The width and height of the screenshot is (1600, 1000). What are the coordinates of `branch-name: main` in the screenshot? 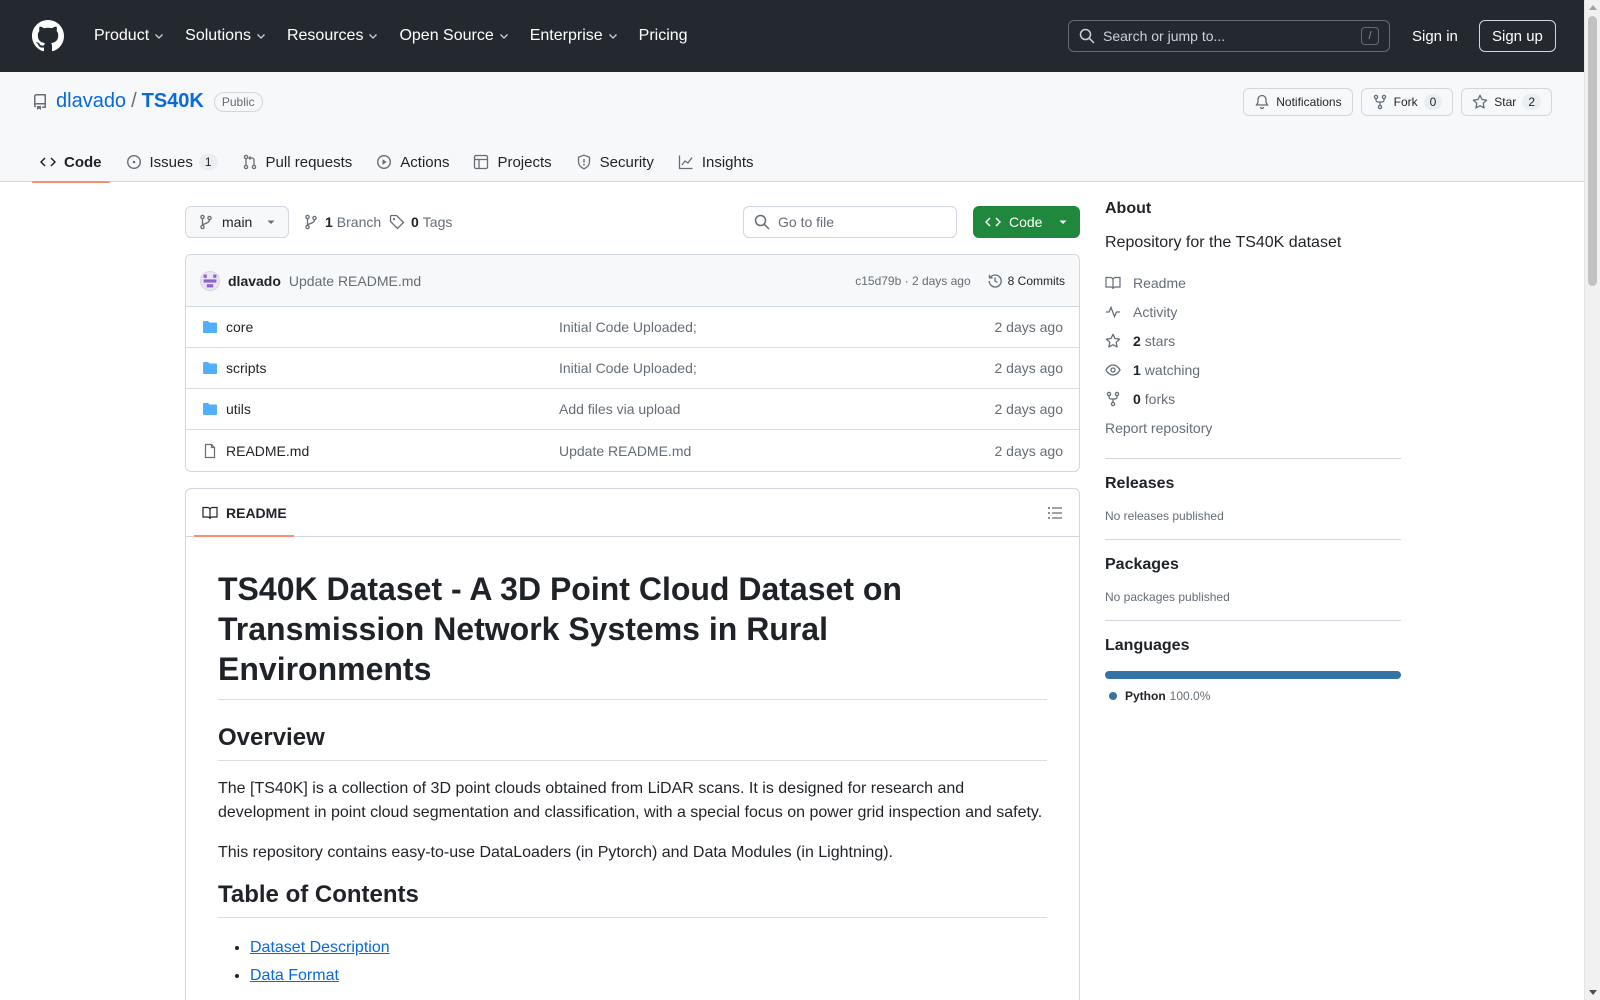 It's located at (237, 222).